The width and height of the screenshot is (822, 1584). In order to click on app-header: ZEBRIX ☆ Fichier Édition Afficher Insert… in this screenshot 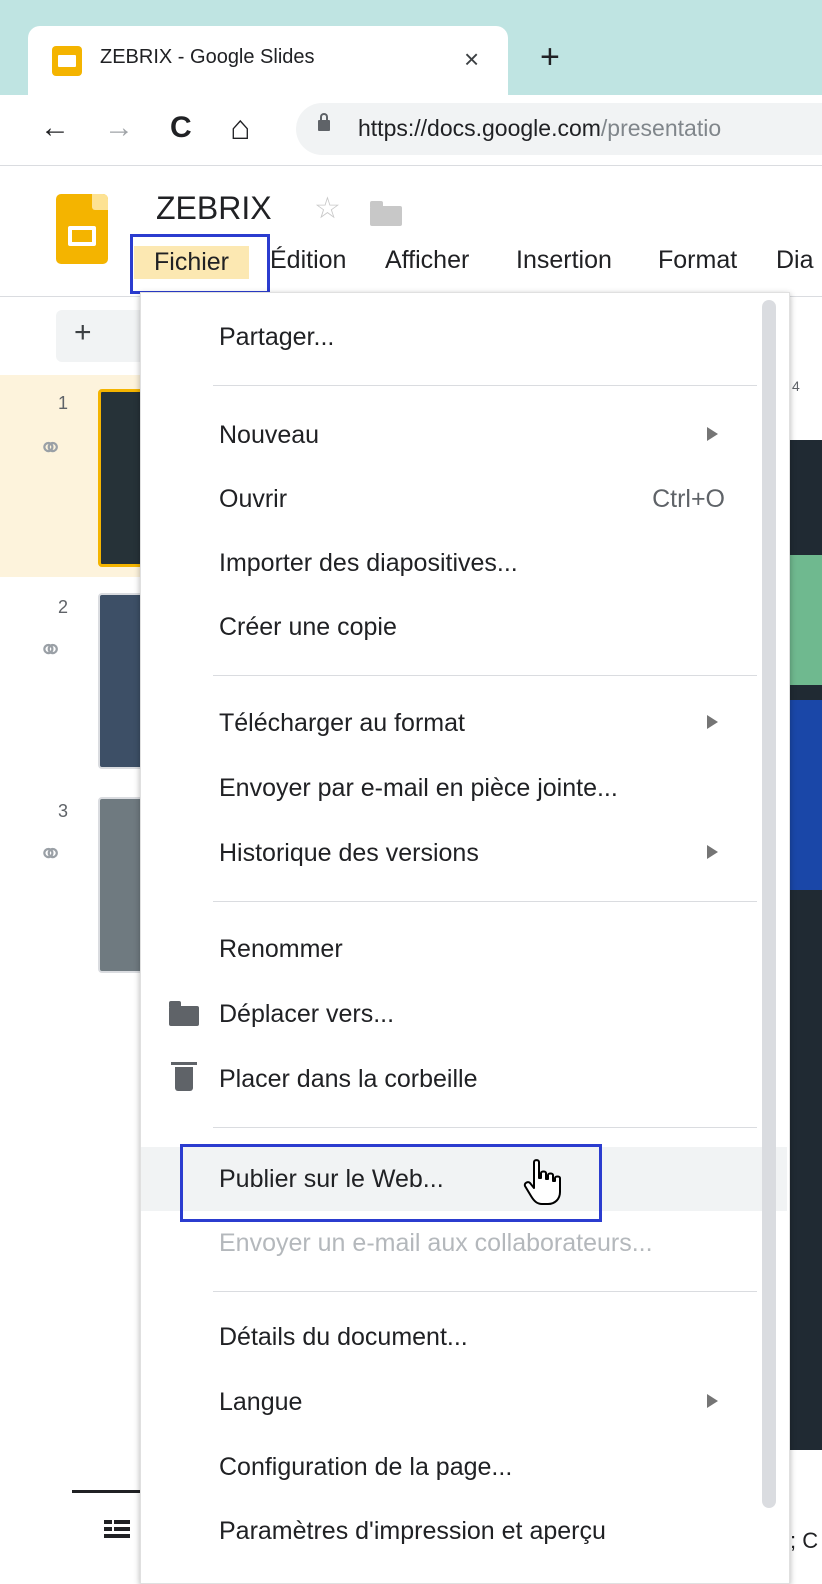, I will do `click(411, 231)`.